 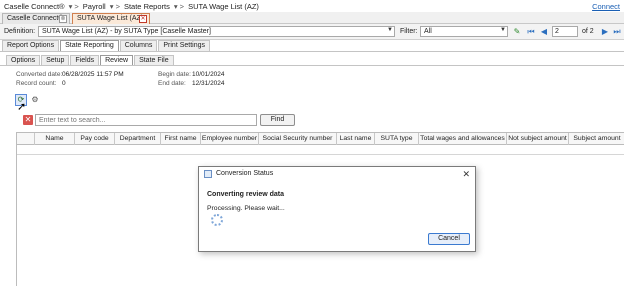 What do you see at coordinates (320, 150) in the screenshot?
I see `grid-filter-row` at bounding box center [320, 150].